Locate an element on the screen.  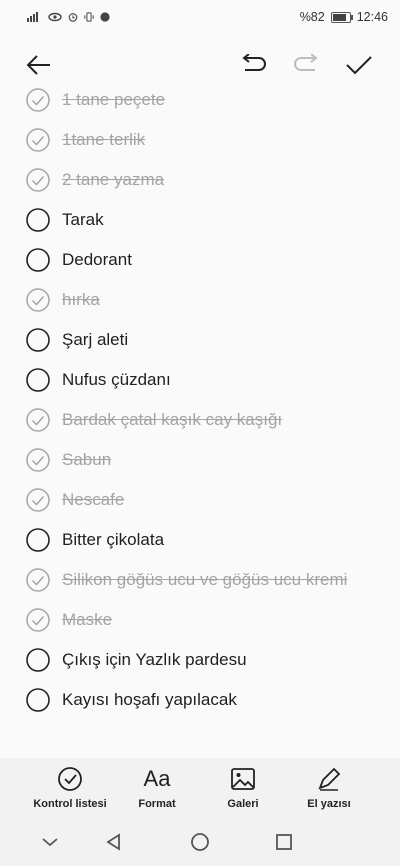
checklist-item-text: 2 tane yazma is located at coordinates (113, 180).